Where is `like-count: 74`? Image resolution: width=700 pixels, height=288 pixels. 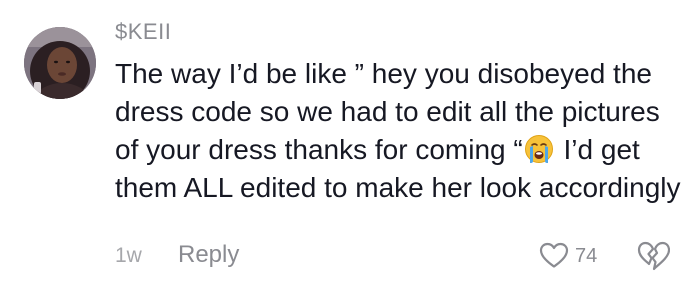 like-count: 74 is located at coordinates (586, 256).